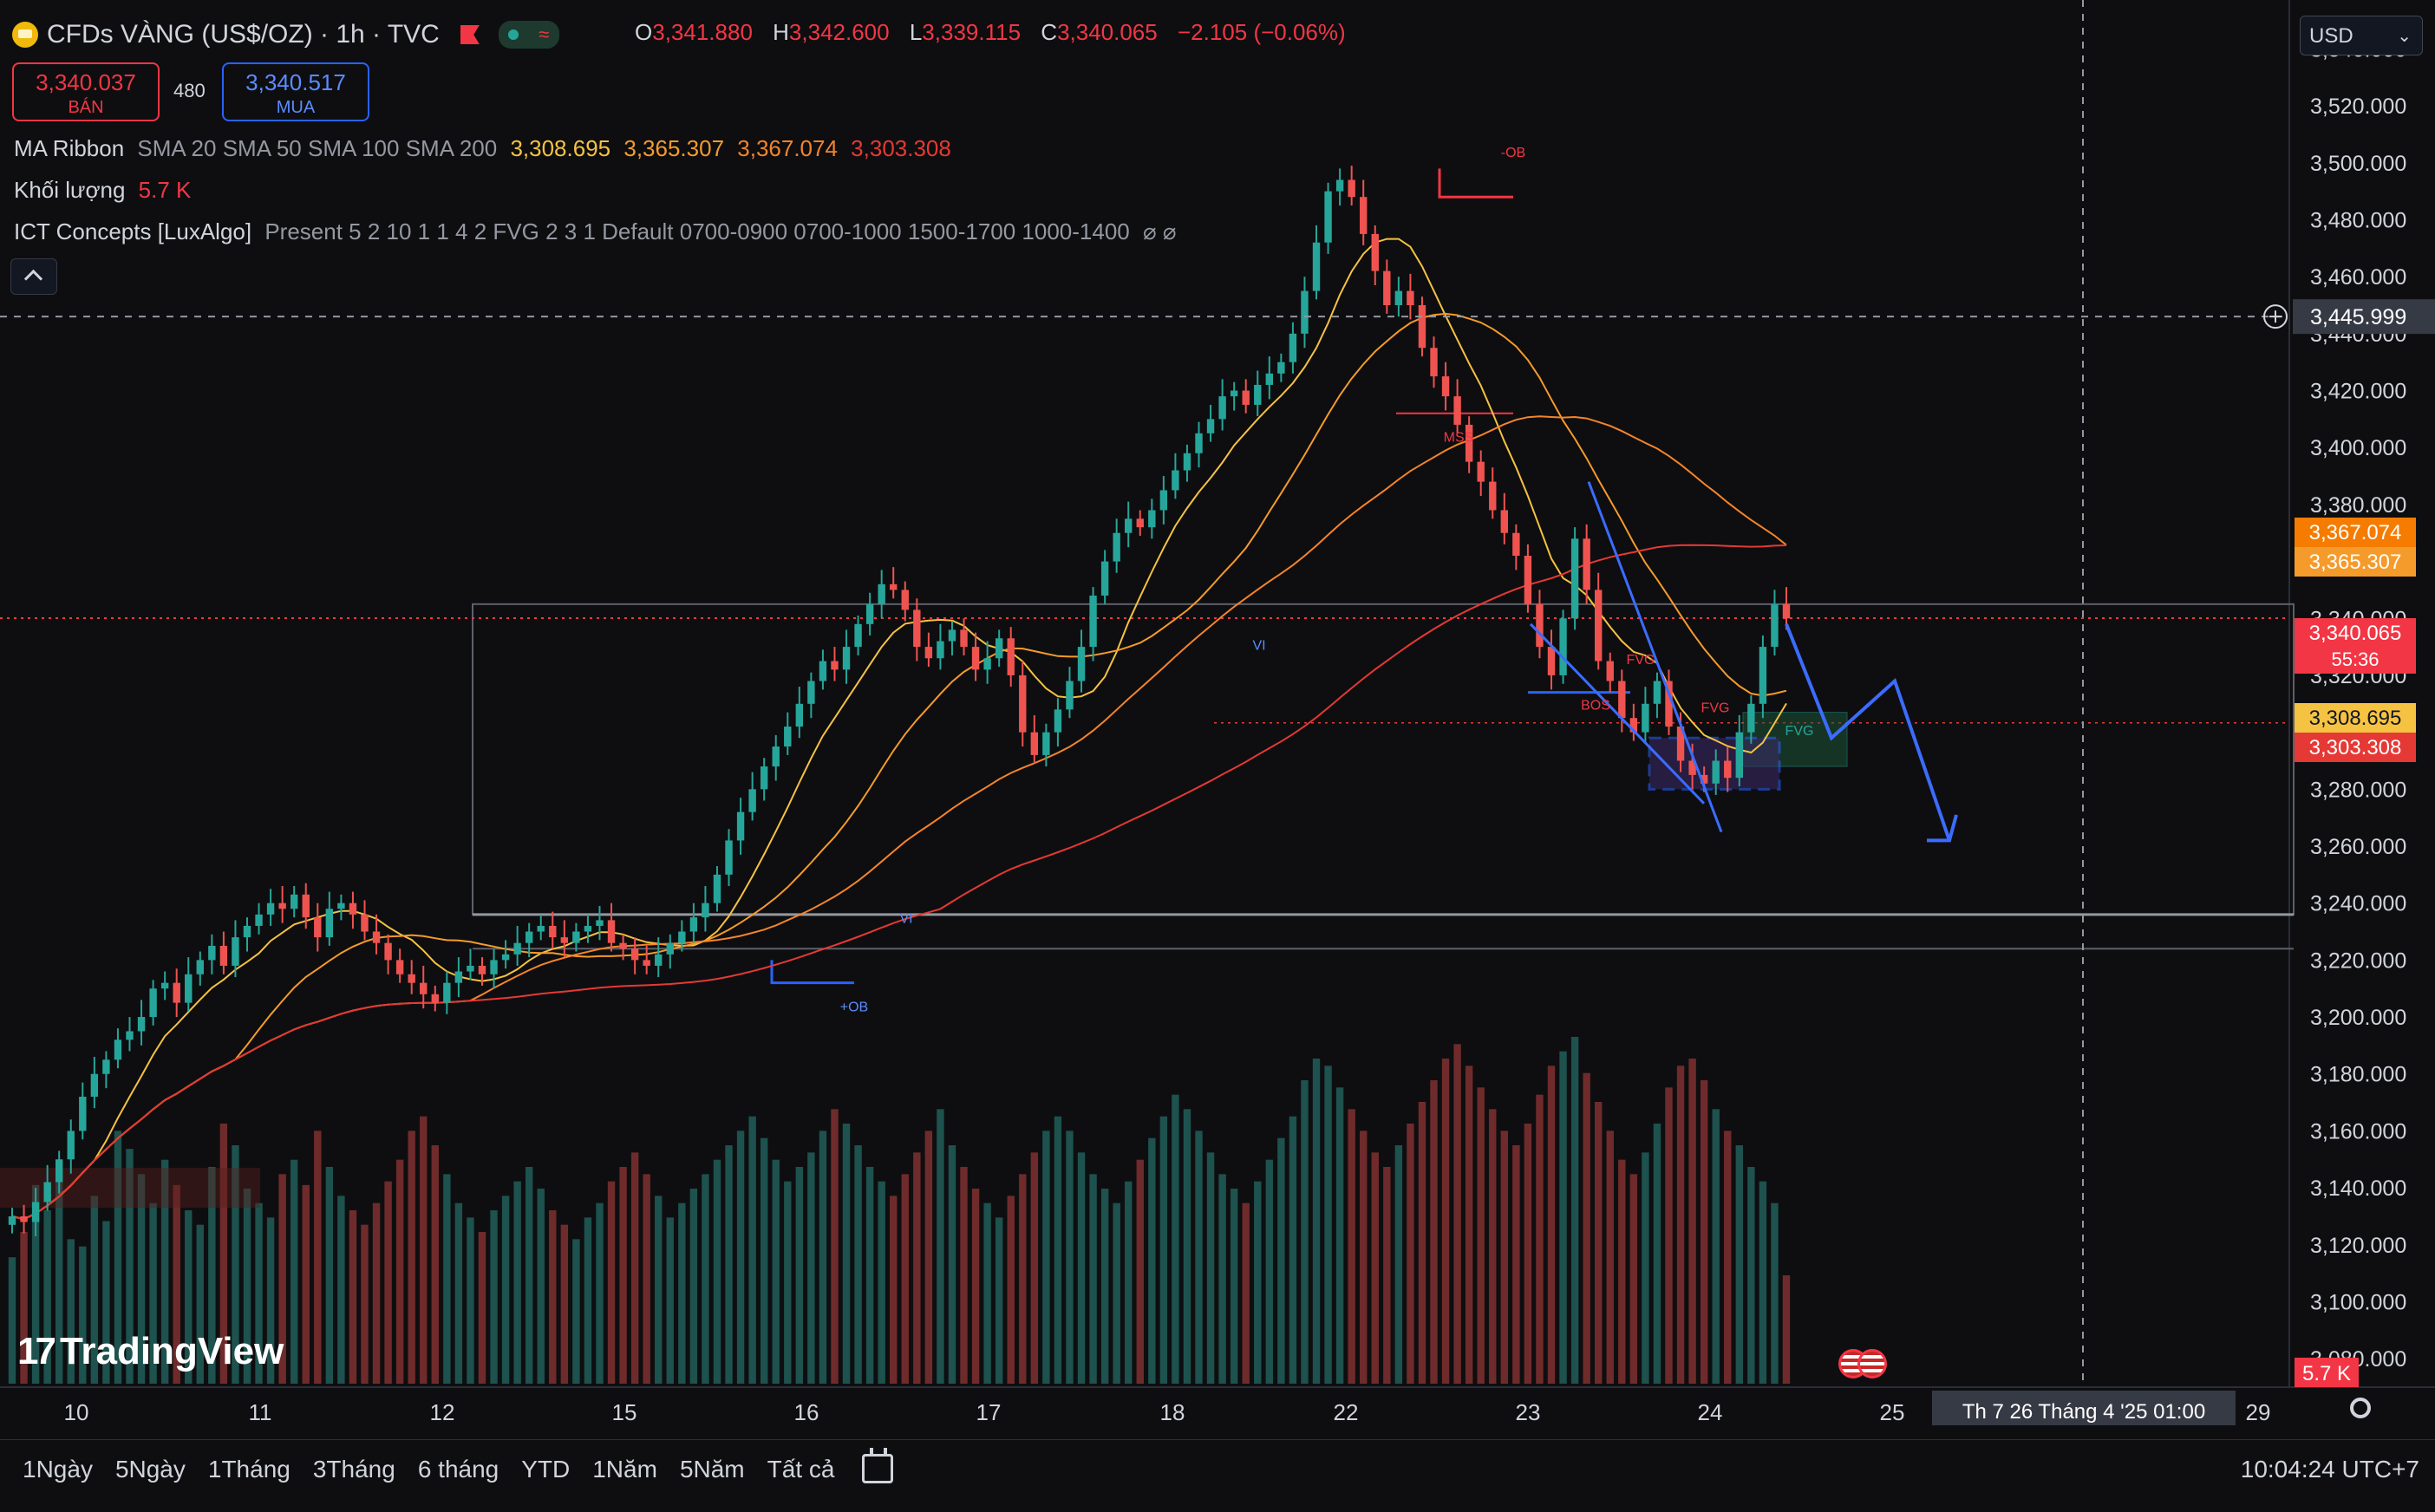  Describe the element at coordinates (295, 91) in the screenshot. I see `buy-button: 3,340.517 MUA` at that location.